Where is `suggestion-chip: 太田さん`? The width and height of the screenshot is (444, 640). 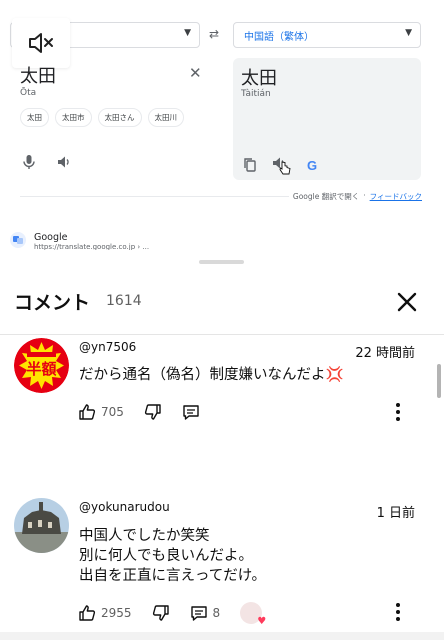 suggestion-chip: 太田さん is located at coordinates (119, 117).